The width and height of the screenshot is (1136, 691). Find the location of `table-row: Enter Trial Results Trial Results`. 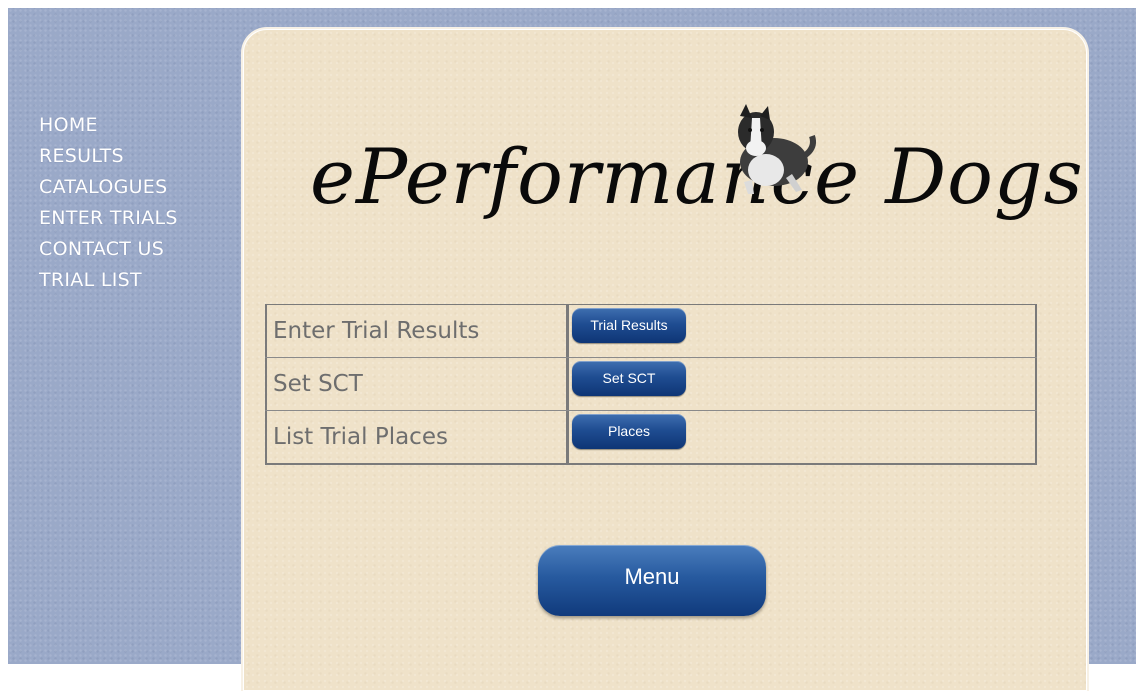

table-row: Enter Trial Results Trial Results is located at coordinates (651, 331).